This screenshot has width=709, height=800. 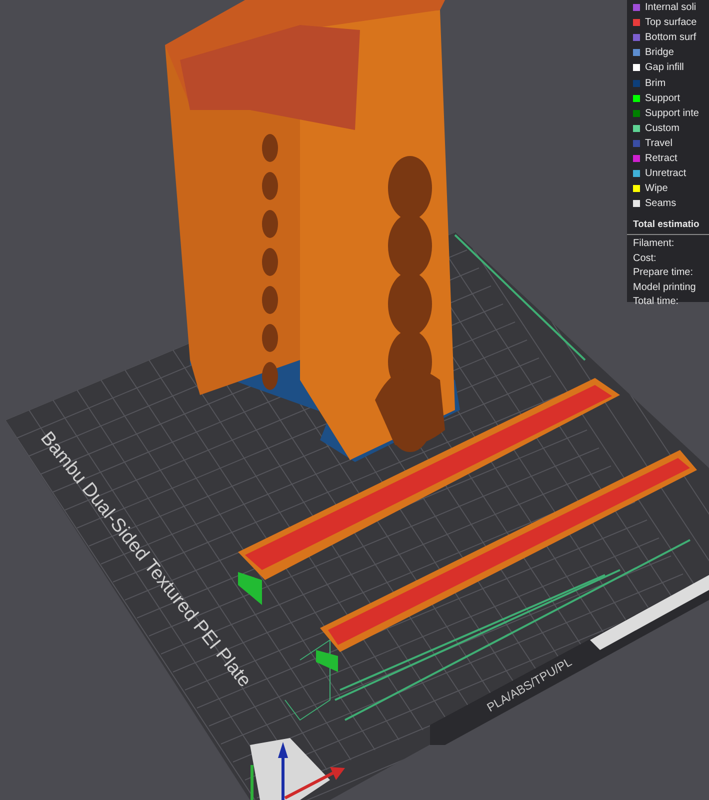 I want to click on legend-label: Wipe, so click(x=656, y=188).